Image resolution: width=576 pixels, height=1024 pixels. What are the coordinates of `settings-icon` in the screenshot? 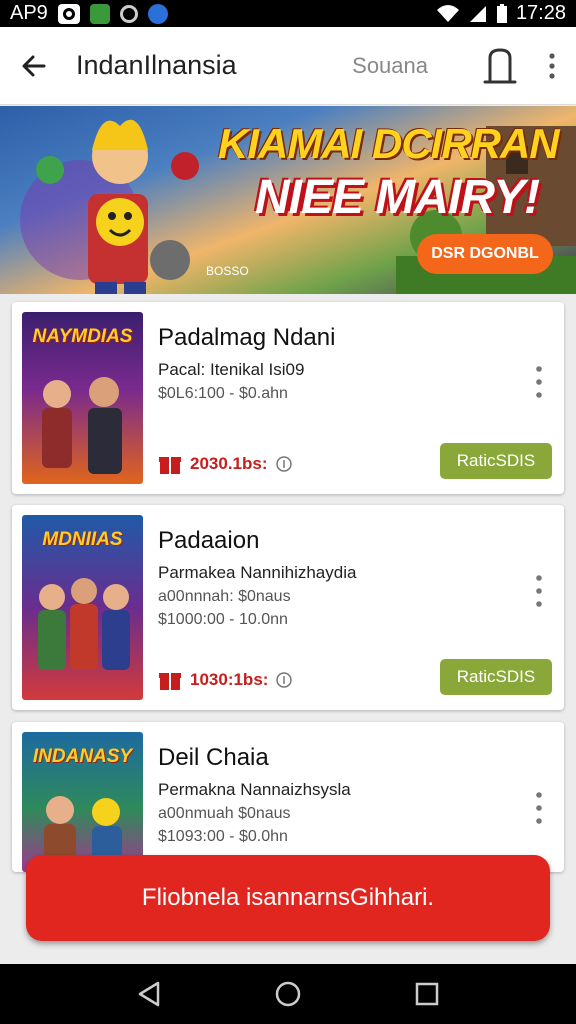 It's located at (128, 13).